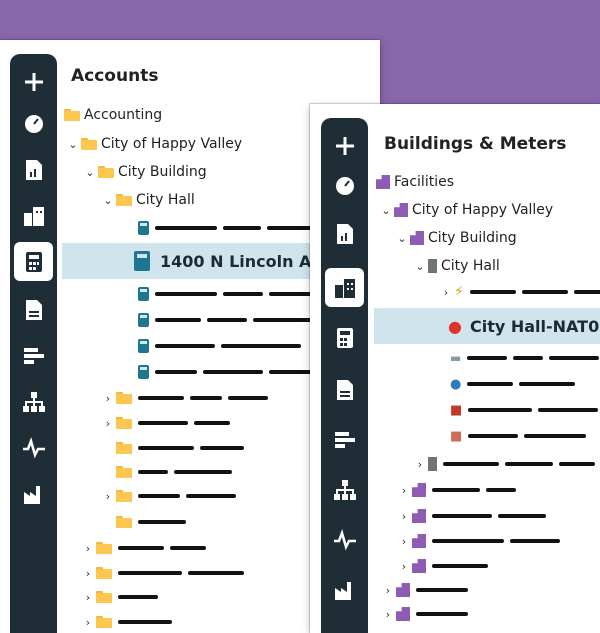  What do you see at coordinates (123, 115) in the screenshot?
I see `tree-item-label: Accounting` at bounding box center [123, 115].